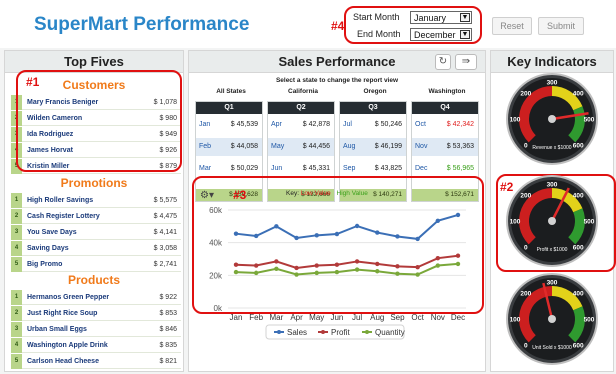 The image size is (616, 374). What do you see at coordinates (296, 317) in the screenshot?
I see `x-tick-label: Apr` at bounding box center [296, 317].